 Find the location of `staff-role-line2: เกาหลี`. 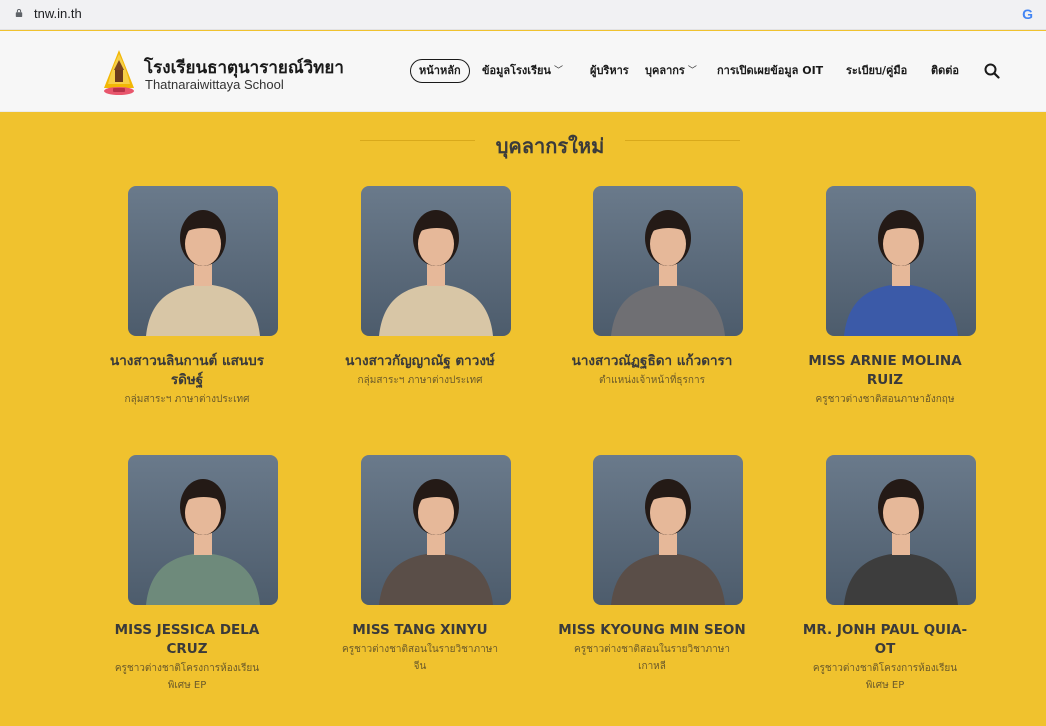

staff-role-line2: เกาหลี is located at coordinates (652, 666).